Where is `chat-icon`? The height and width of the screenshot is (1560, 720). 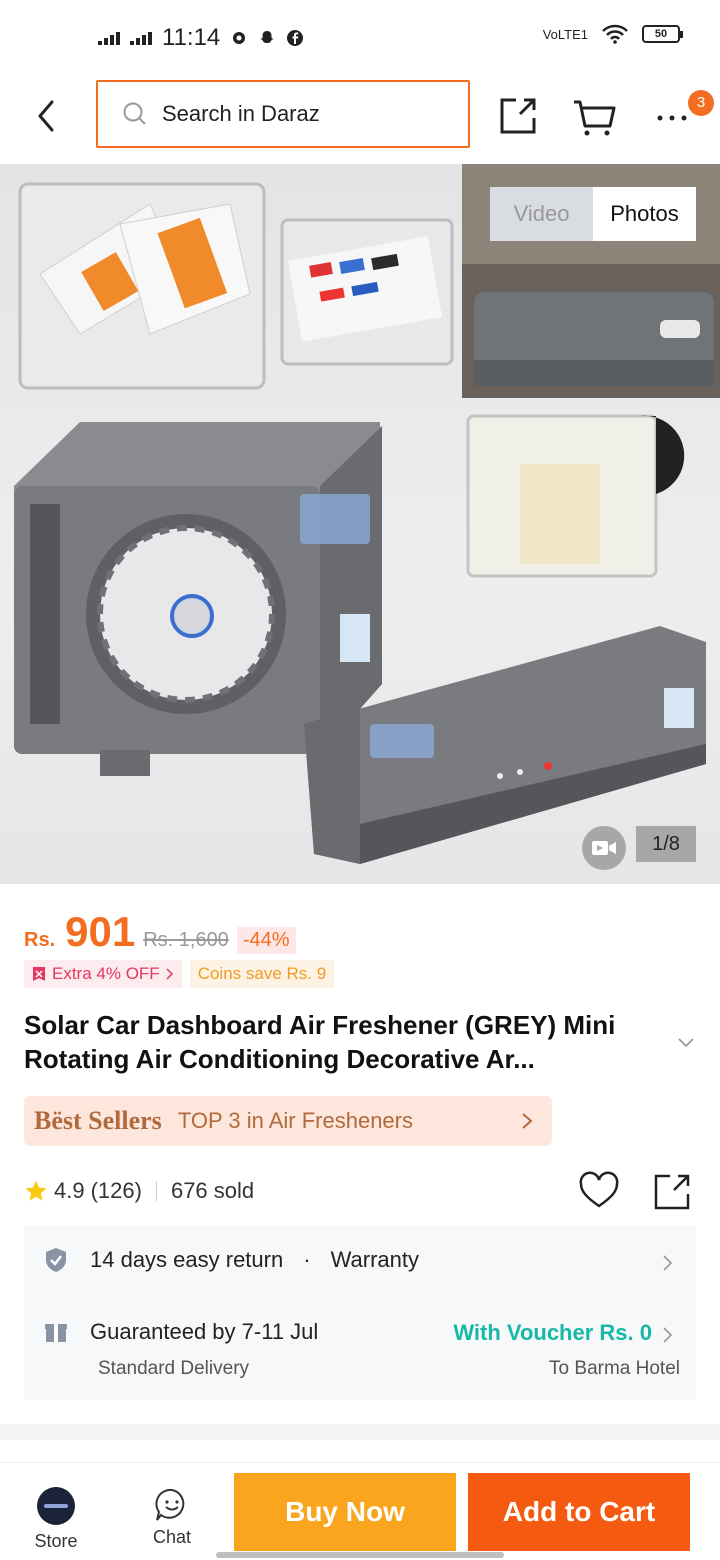 chat-icon is located at coordinates (170, 1504).